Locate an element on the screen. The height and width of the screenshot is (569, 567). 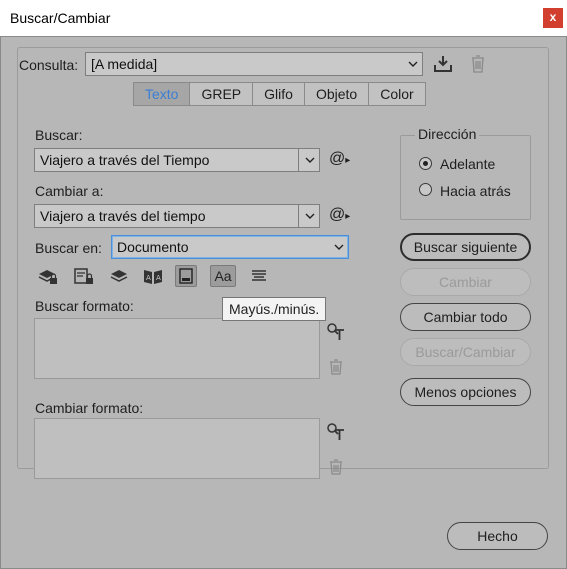
change-all-button: Cambiar todo is located at coordinates (465, 317).